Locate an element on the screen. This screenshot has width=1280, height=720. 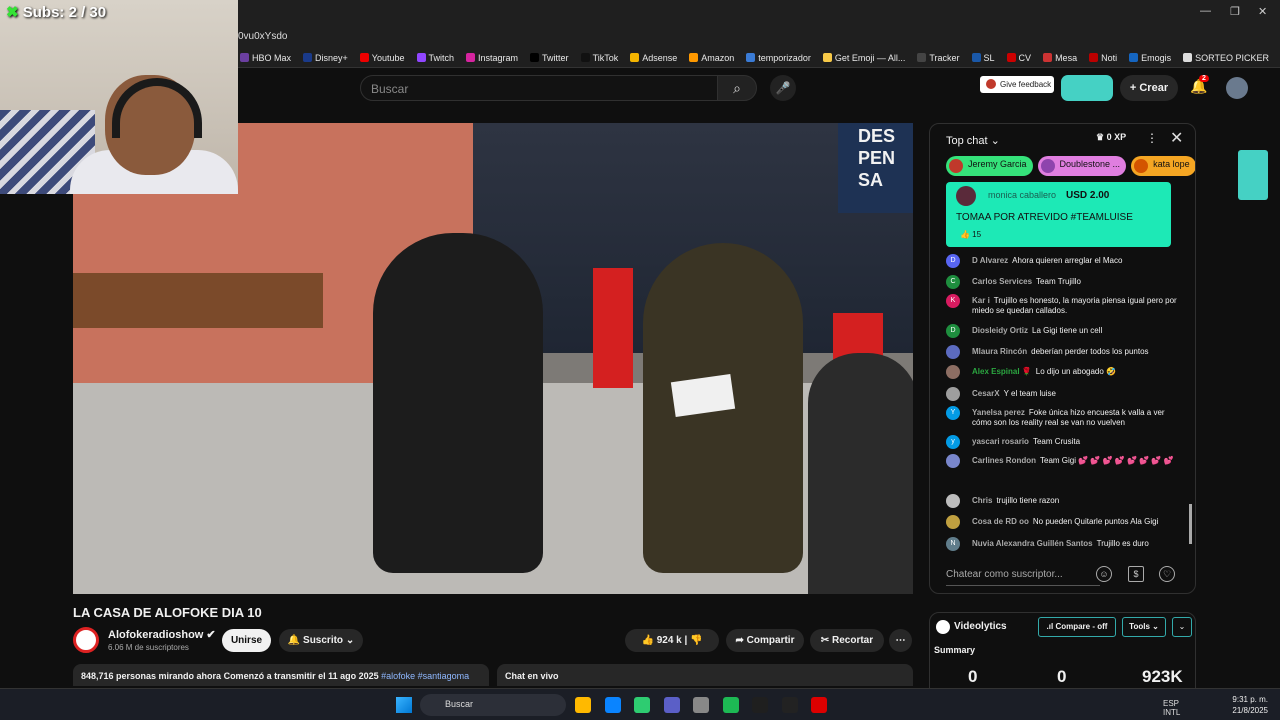
emoji-icon: ☺ is located at coordinates (1104, 574).